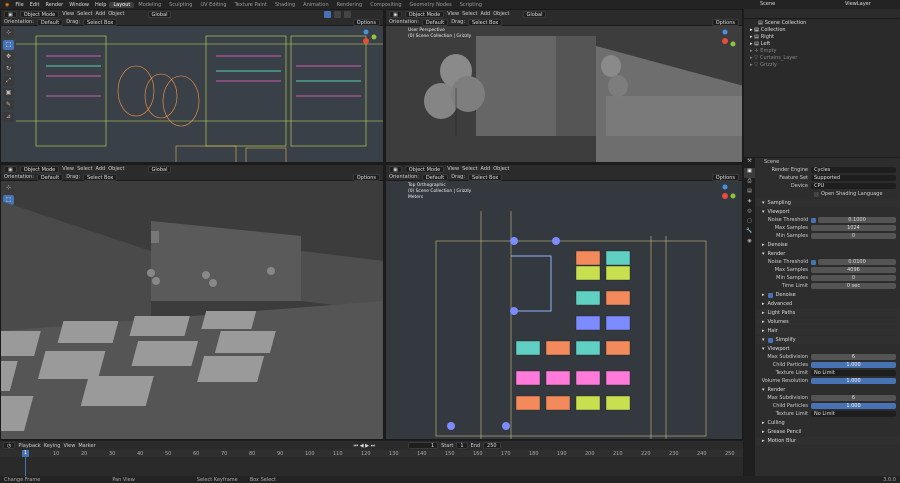 This screenshot has height=483, width=900. Describe the element at coordinates (770, 340) in the screenshot. I see `simplify-checkbox` at that location.